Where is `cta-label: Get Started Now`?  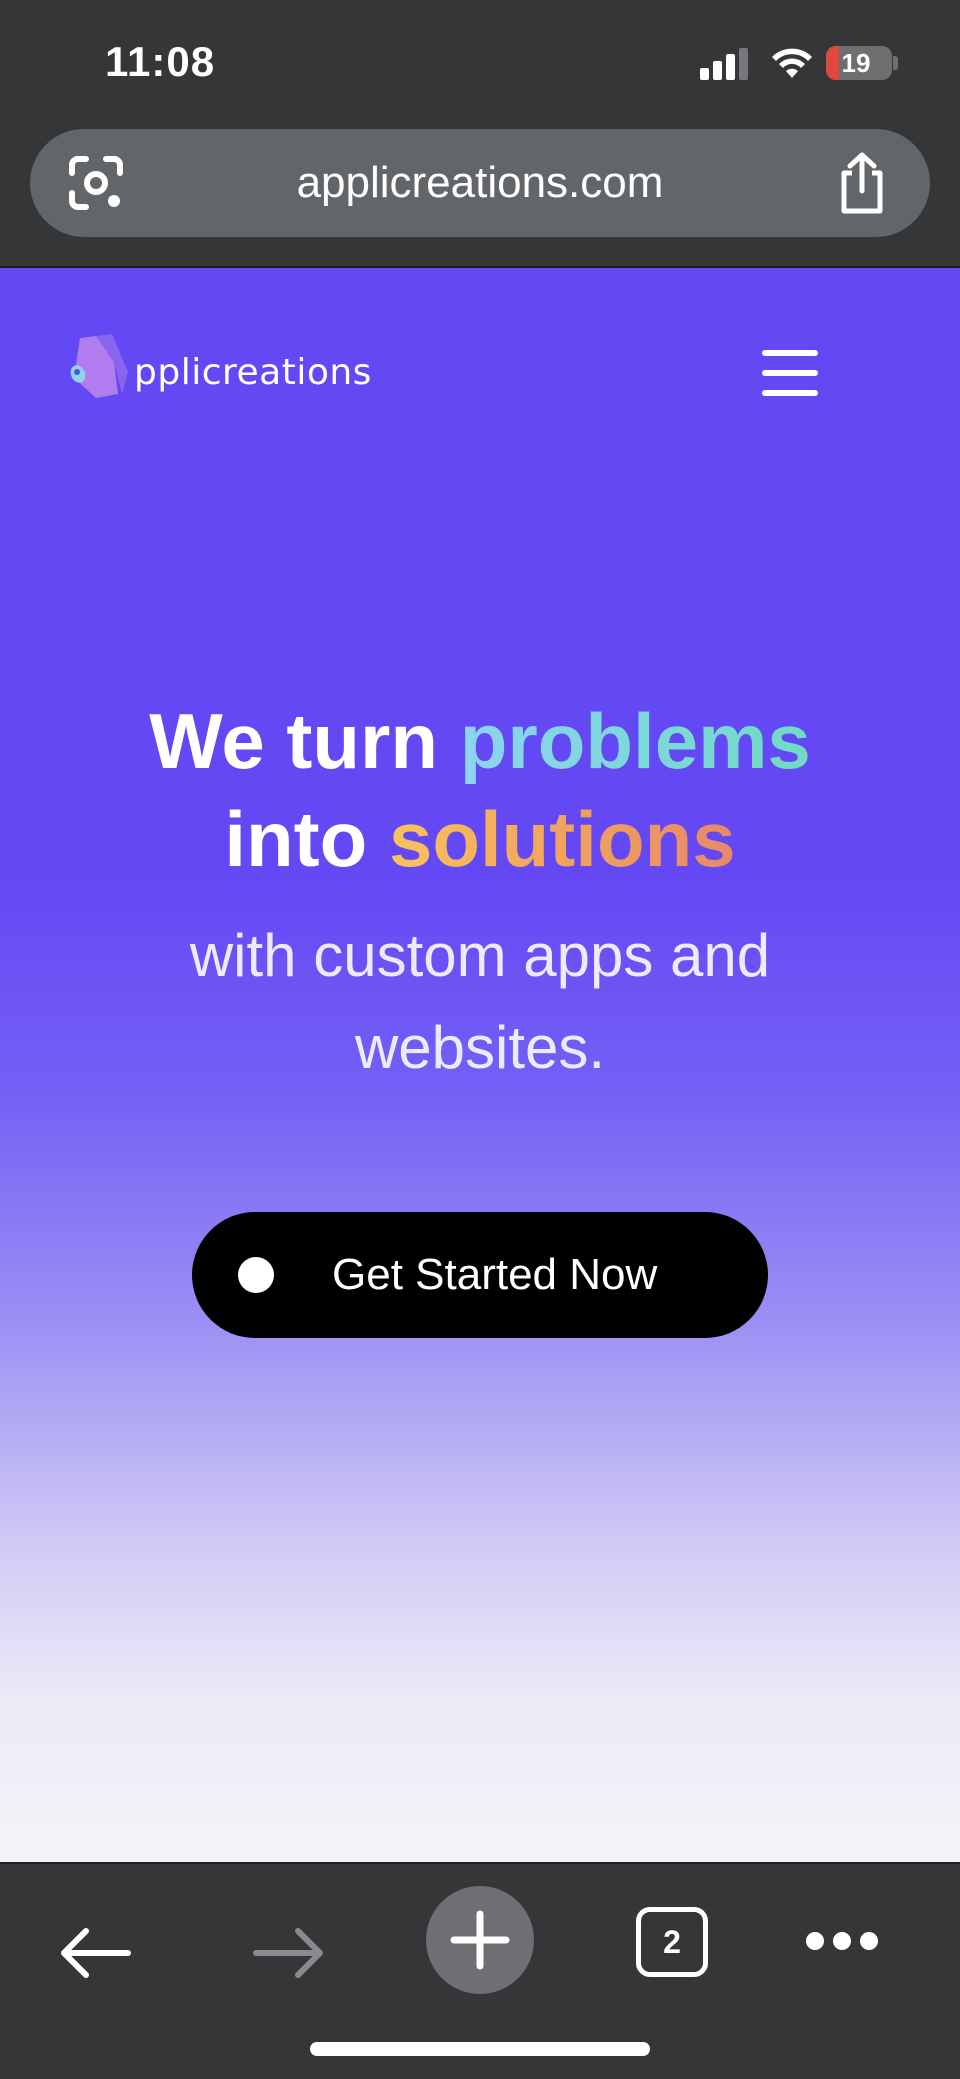 cta-label: Get Started Now is located at coordinates (495, 1274).